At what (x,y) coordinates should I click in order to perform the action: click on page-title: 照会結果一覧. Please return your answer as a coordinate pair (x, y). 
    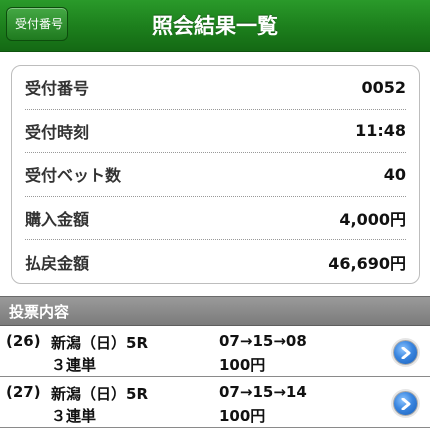
    Looking at the image, I should click on (215, 26).